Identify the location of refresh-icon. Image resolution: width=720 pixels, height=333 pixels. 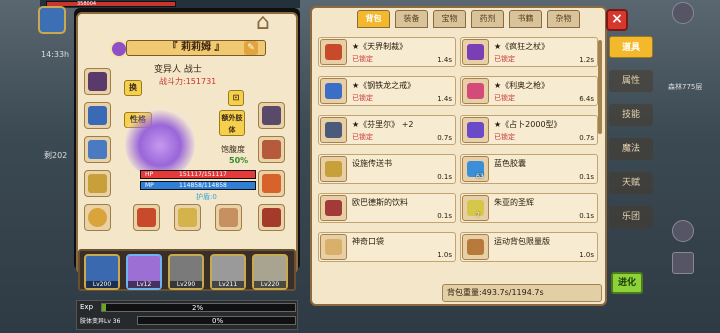
(683, 231).